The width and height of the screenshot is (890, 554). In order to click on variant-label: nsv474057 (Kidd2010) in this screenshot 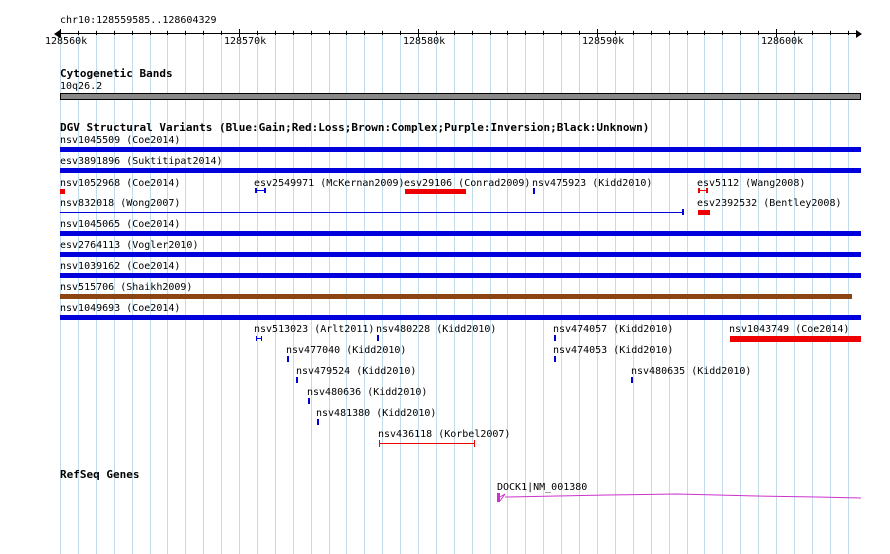, I will do `click(613, 329)`.